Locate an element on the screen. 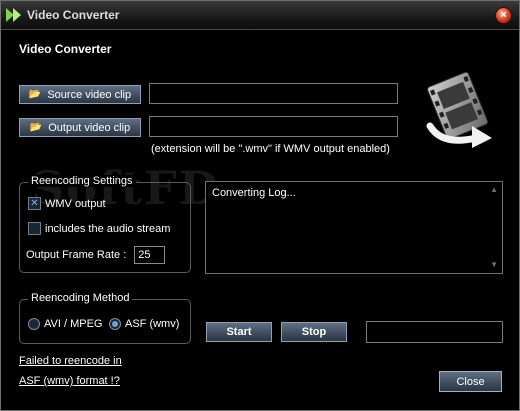  close-icon: × is located at coordinates (503, 15).